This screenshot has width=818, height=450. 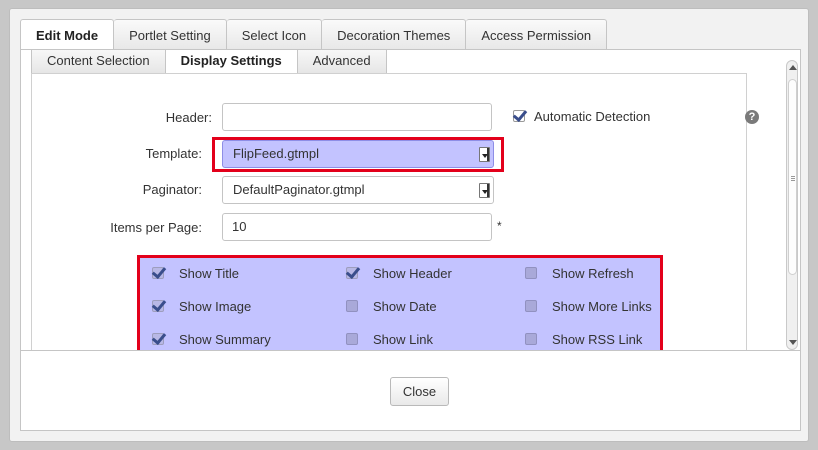 I want to click on paginator-select: DefaultPaginator.gtmpl, so click(x=358, y=190).